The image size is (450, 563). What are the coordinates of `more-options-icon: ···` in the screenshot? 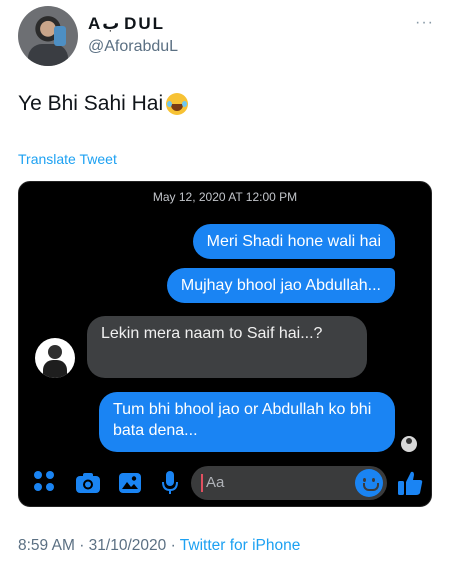 It's located at (424, 23).